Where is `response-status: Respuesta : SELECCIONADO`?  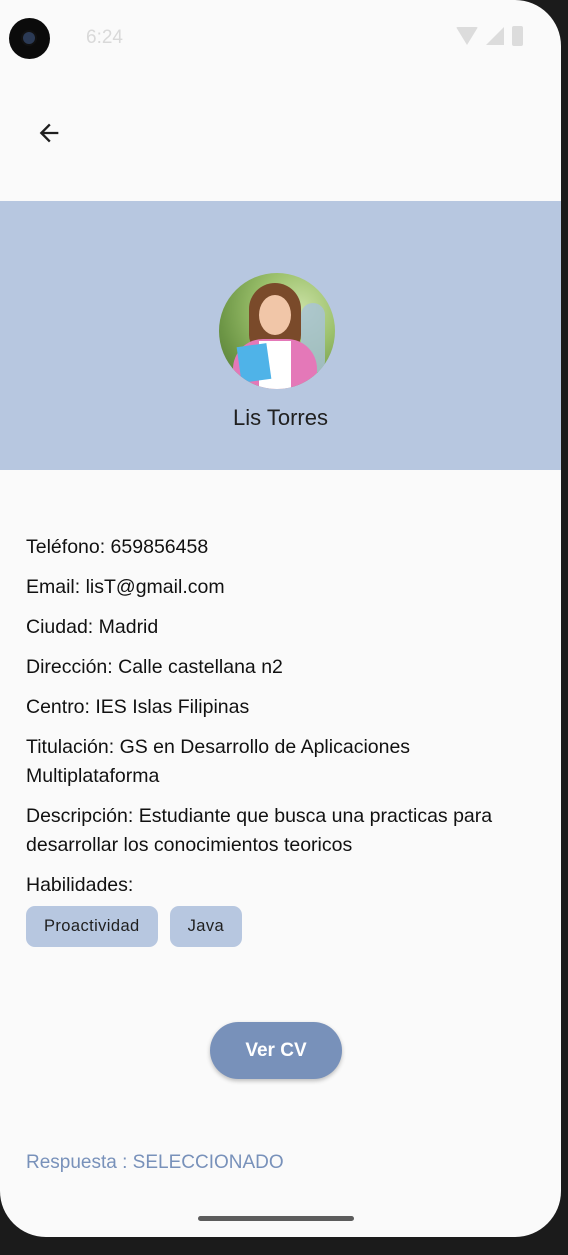
response-status: Respuesta : SELECCIONADO is located at coordinates (155, 1162).